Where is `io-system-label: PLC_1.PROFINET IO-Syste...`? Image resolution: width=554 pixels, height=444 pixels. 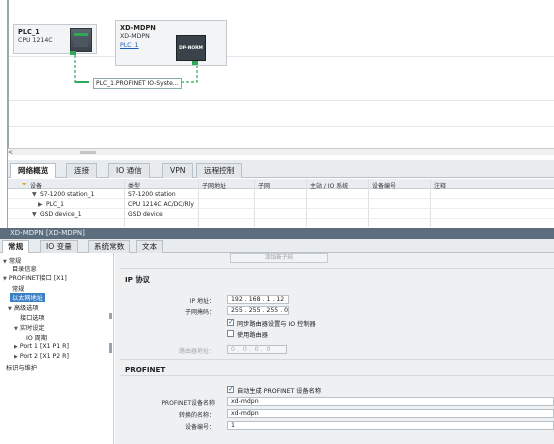
io-system-label: PLC_1.PROFINET IO-Syste... is located at coordinates (137, 83).